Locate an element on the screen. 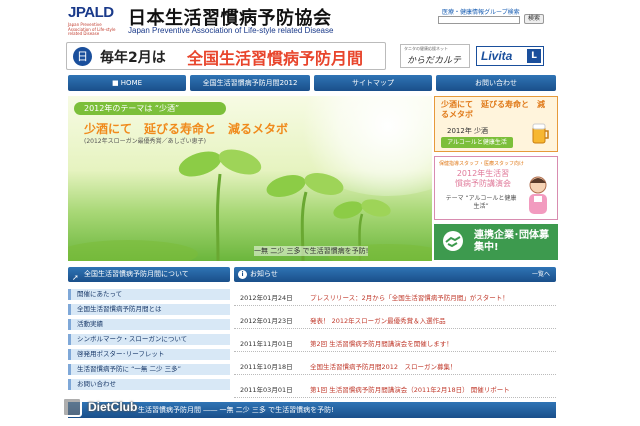  hero-note: (2012年スローガン最優秀賞／あしざい恵子) is located at coordinates (145, 141).